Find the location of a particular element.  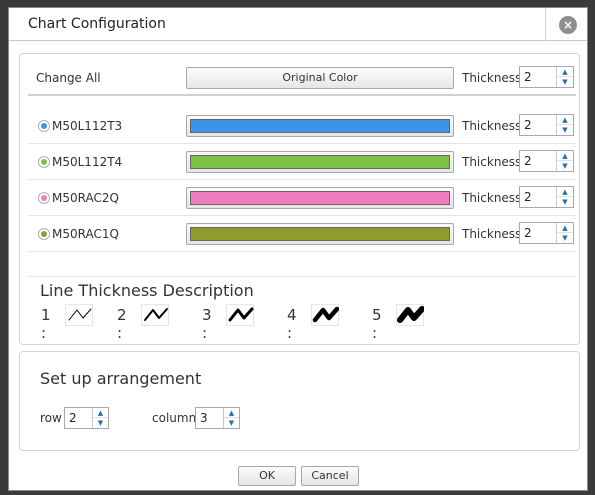

column-spinner: 3 ▲ ▼ is located at coordinates (217, 418).